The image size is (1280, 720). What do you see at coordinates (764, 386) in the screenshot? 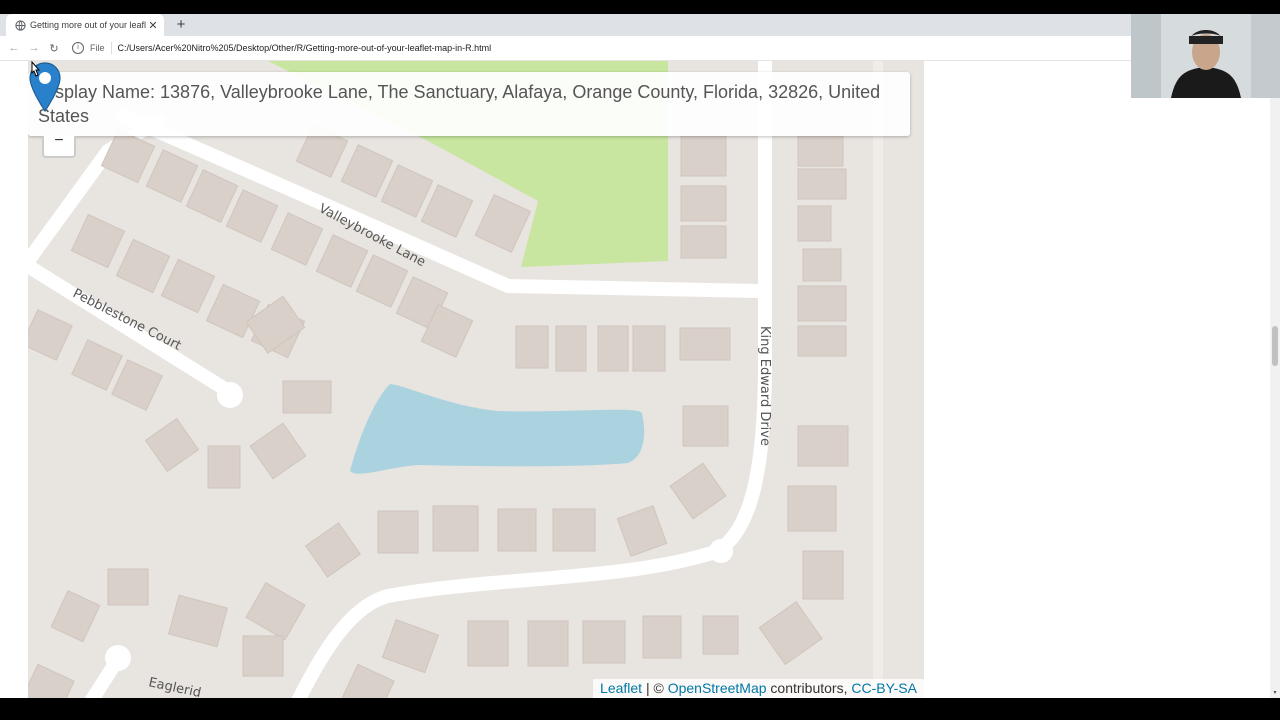
I see `street-label-king-edward: King Edward Drive` at bounding box center [764, 386].